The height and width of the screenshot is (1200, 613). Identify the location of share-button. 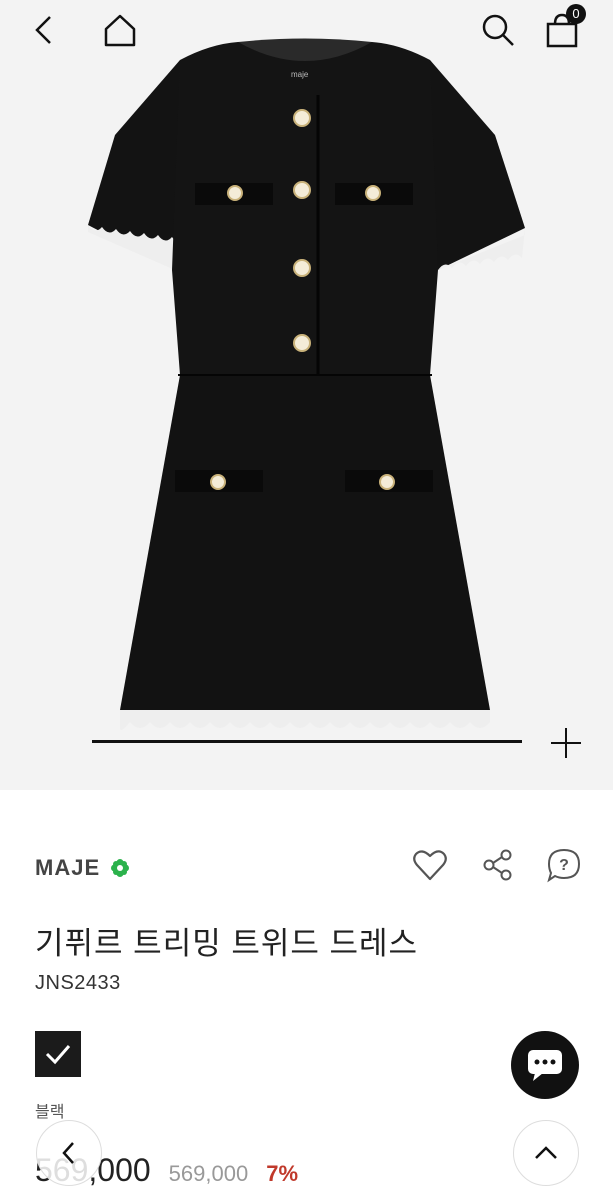
(498, 865).